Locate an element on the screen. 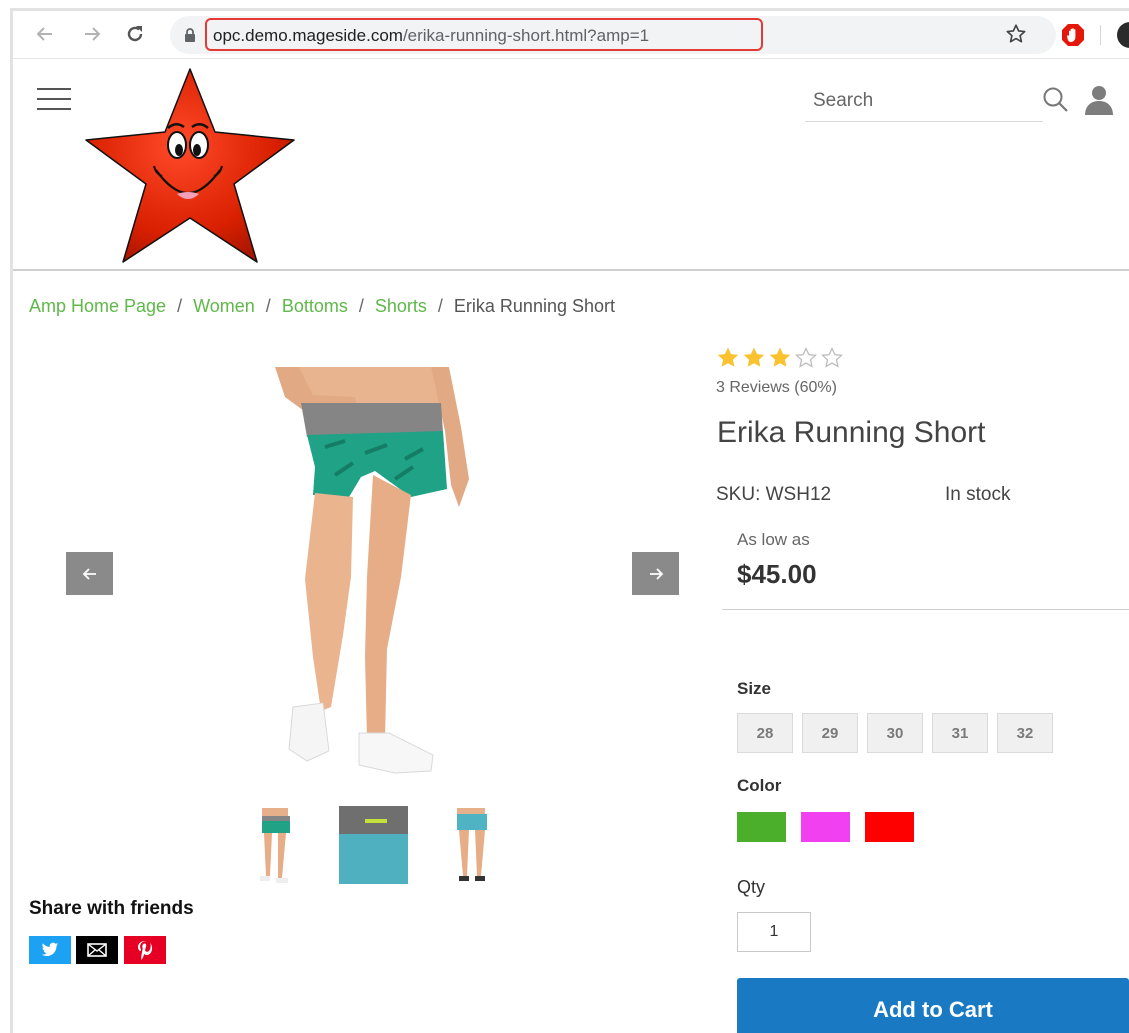  forward-arrow-icon is located at coordinates (92, 34).